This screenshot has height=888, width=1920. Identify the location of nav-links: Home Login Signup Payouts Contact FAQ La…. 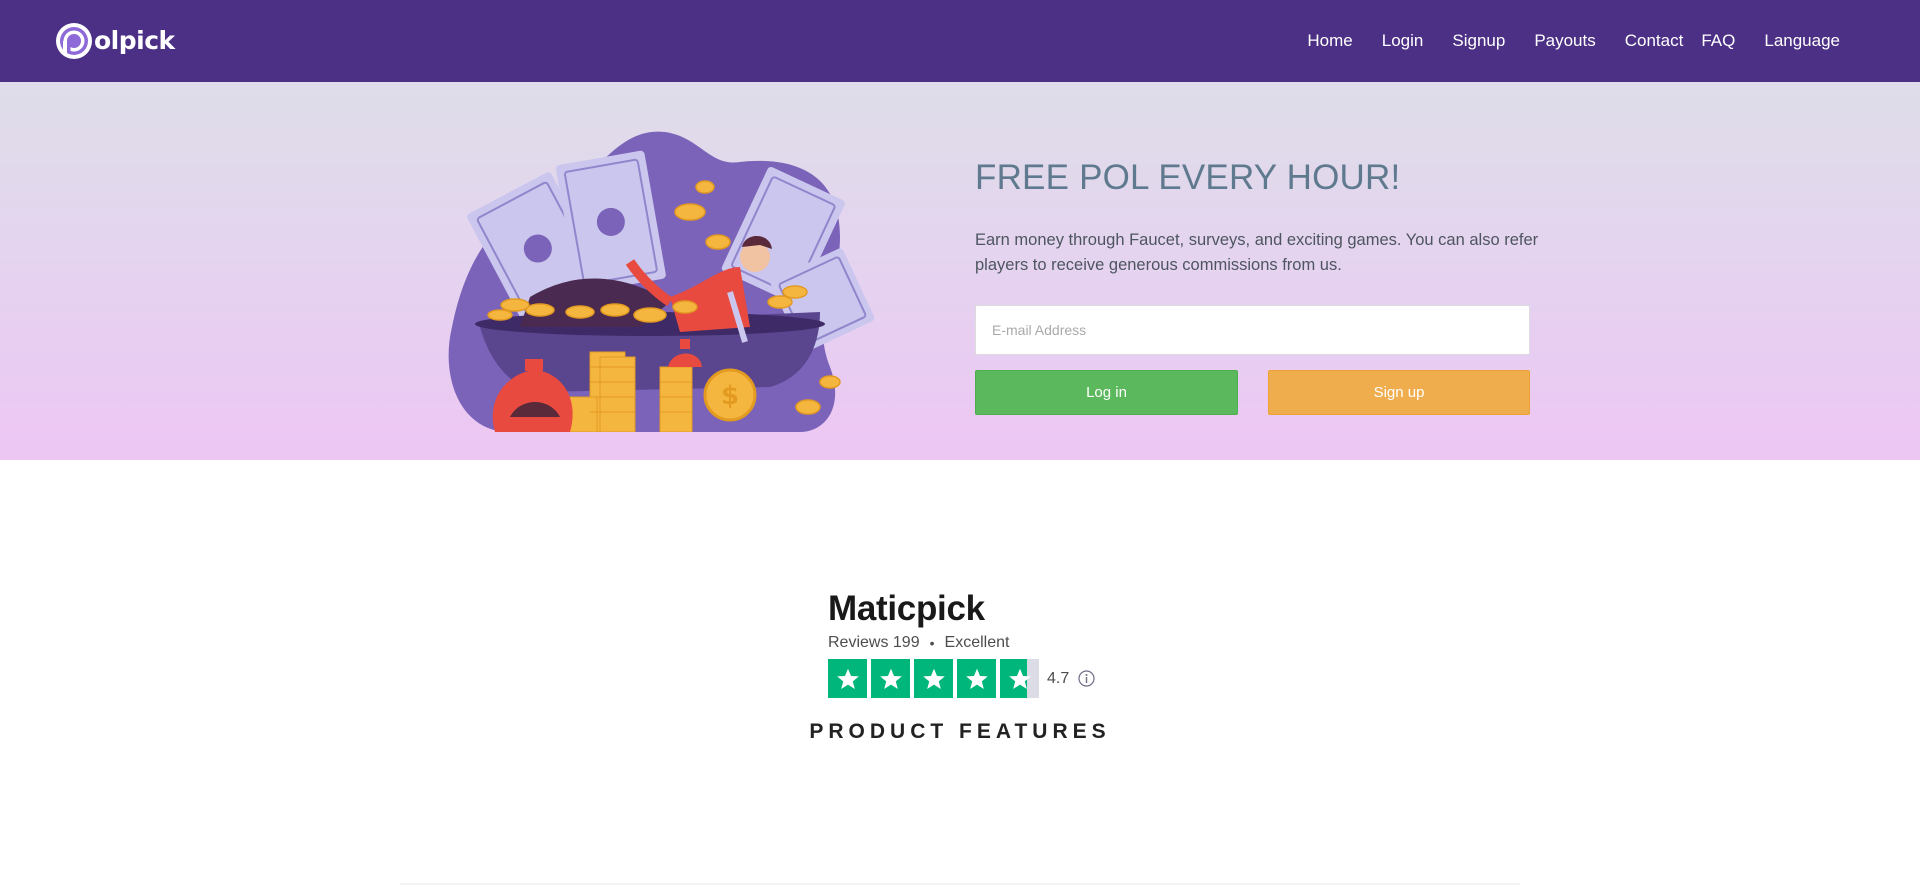
(1559, 41).